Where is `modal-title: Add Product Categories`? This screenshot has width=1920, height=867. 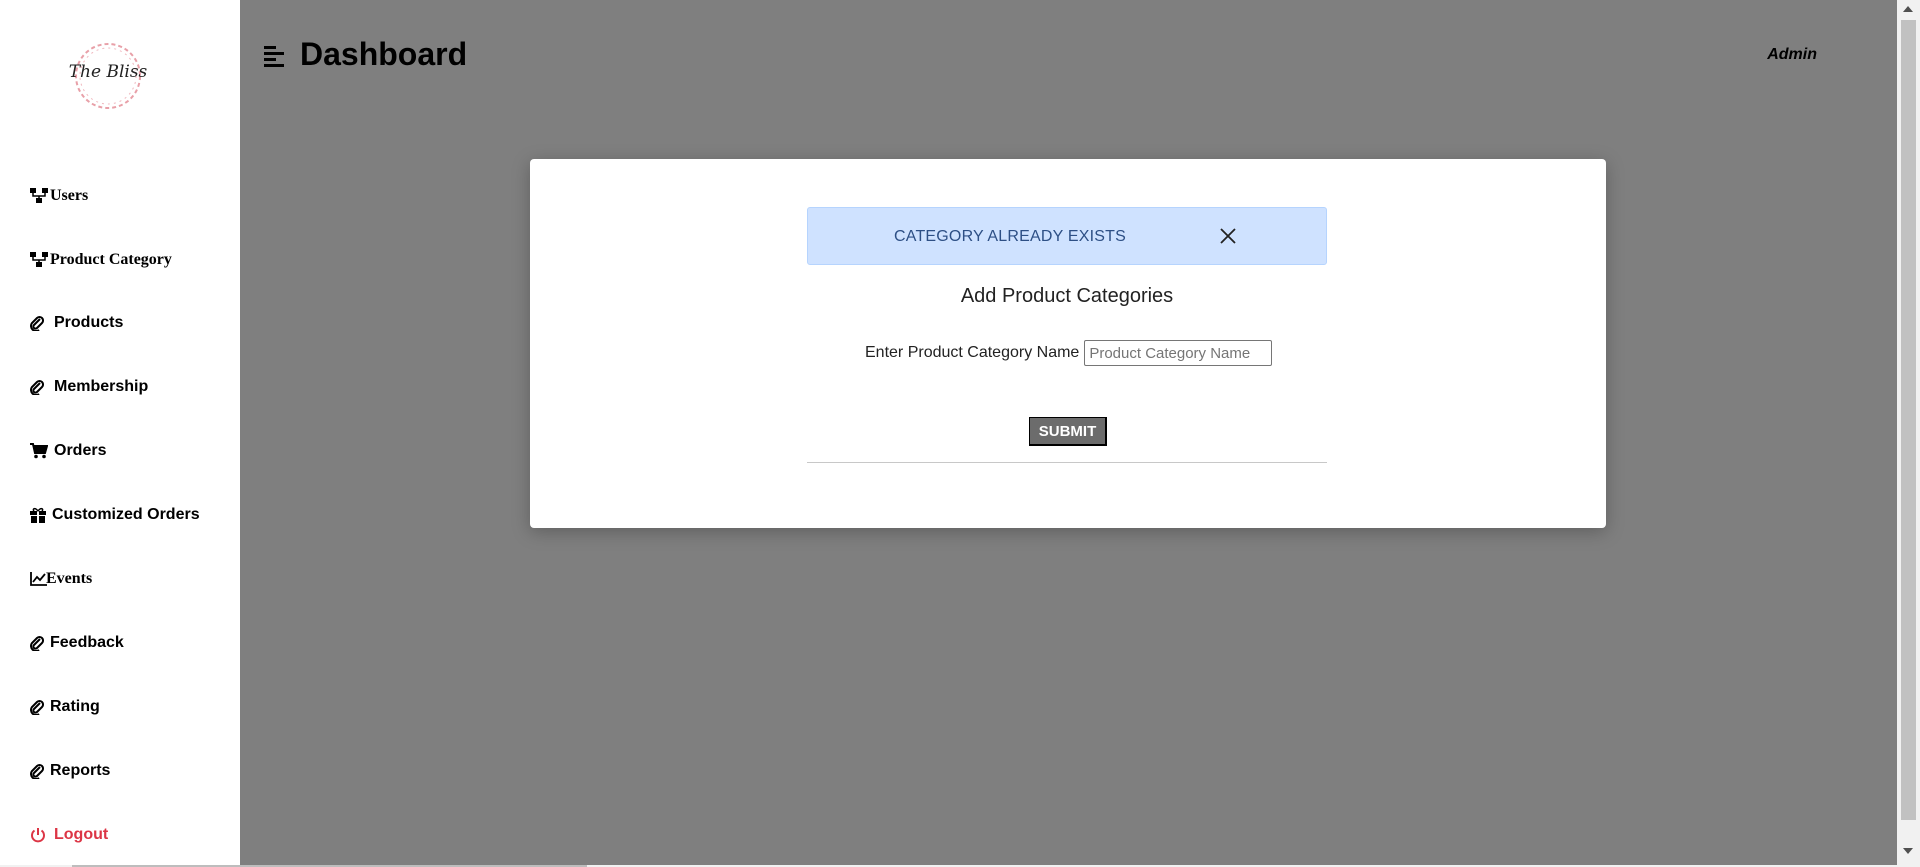 modal-title: Add Product Categories is located at coordinates (1067, 296).